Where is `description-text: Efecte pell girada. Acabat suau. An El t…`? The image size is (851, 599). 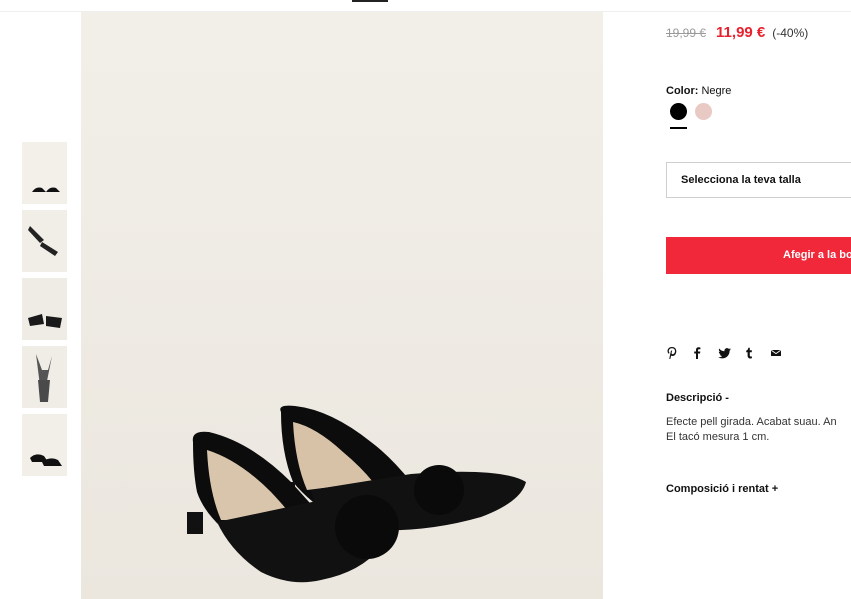
description-text: Efecte pell girada. Acabat suau. An El t… is located at coordinates (758, 430).